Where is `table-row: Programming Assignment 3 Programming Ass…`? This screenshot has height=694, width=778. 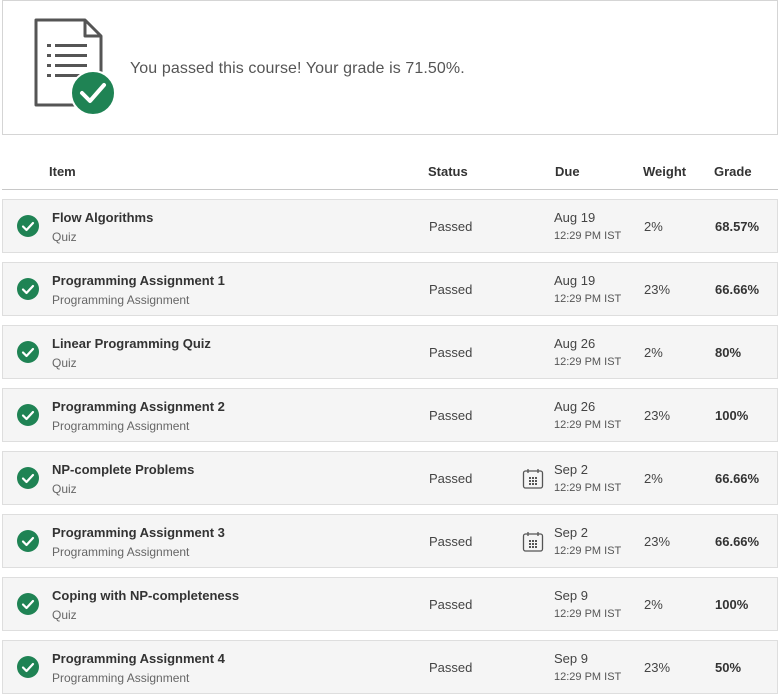 table-row: Programming Assignment 3 Programming Ass… is located at coordinates (390, 541).